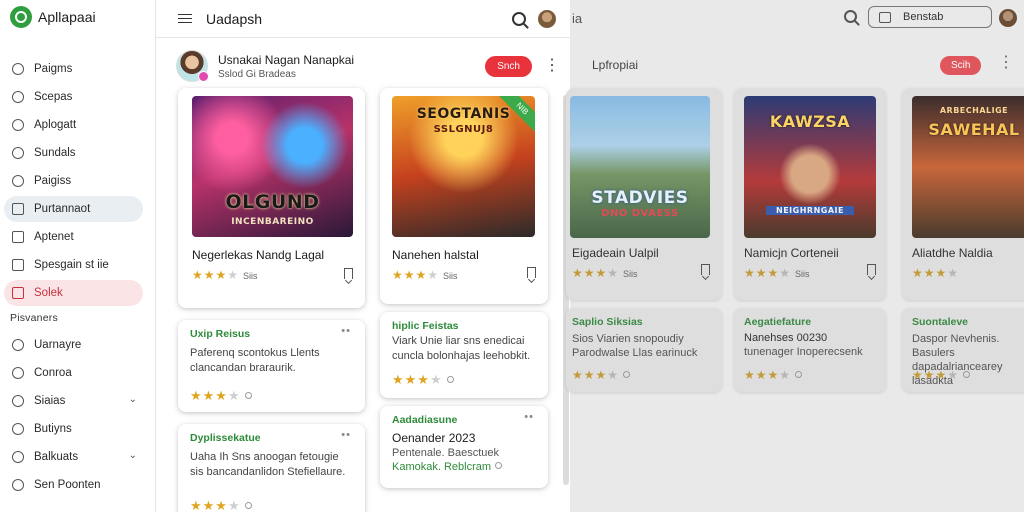 Image resolution: width=1024 pixels, height=512 pixels. Describe the element at coordinates (508, 66) in the screenshot. I see `follow-button: Snch` at that location.